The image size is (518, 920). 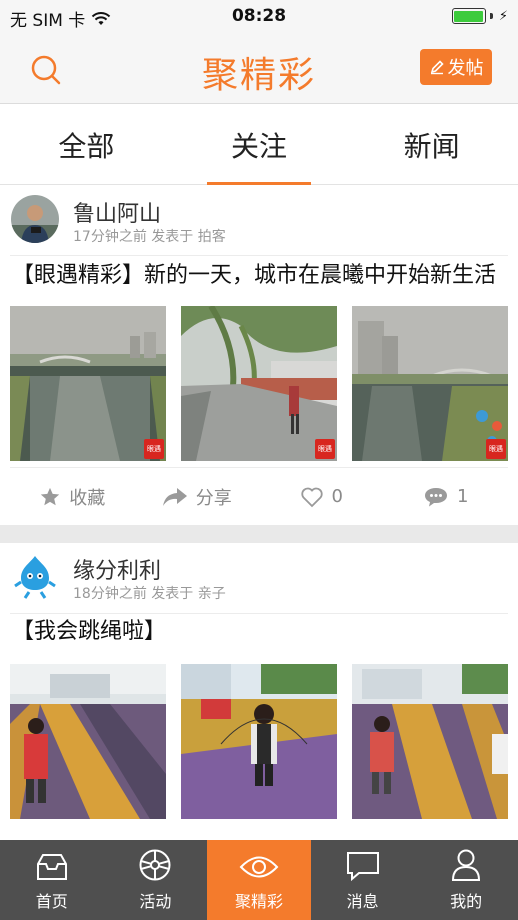 I want to click on battery-icon, so click(x=468, y=16).